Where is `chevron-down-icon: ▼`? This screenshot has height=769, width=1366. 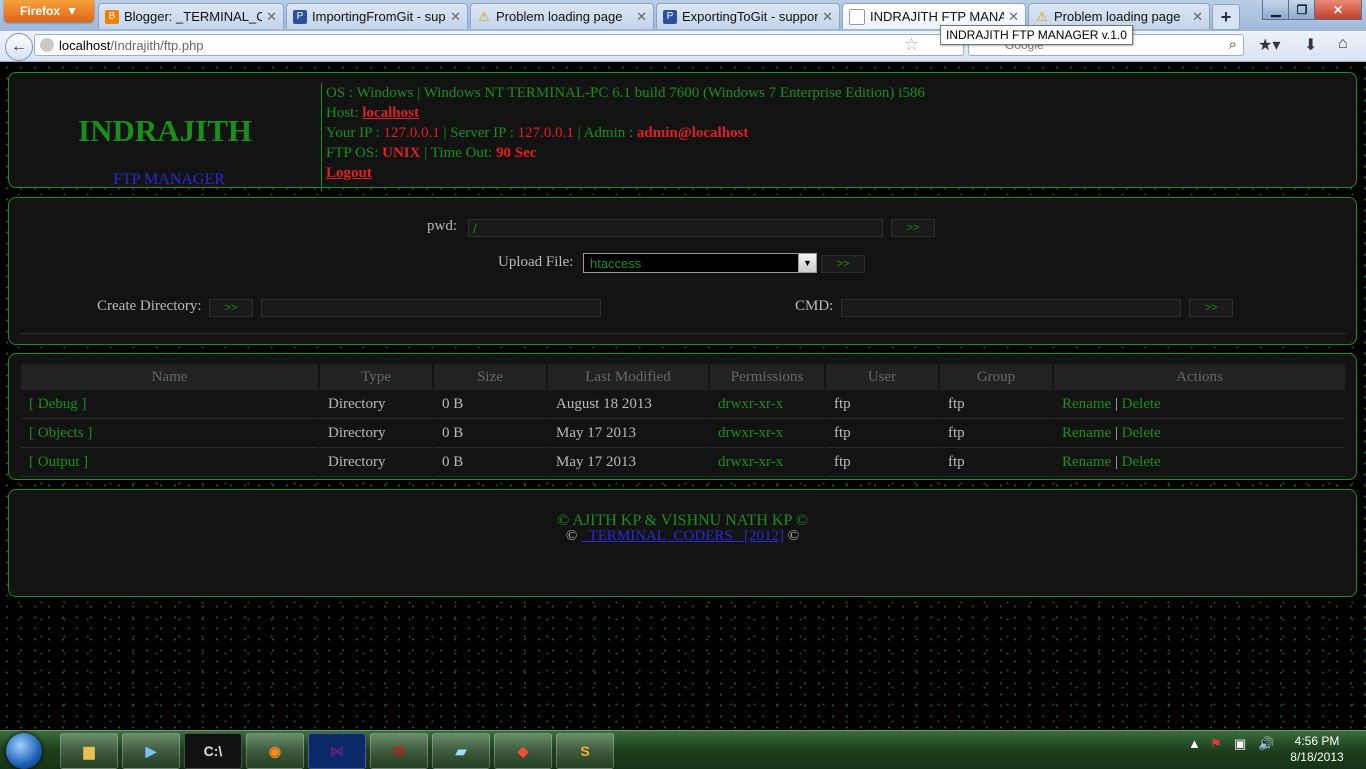 chevron-down-icon: ▼ is located at coordinates (807, 263).